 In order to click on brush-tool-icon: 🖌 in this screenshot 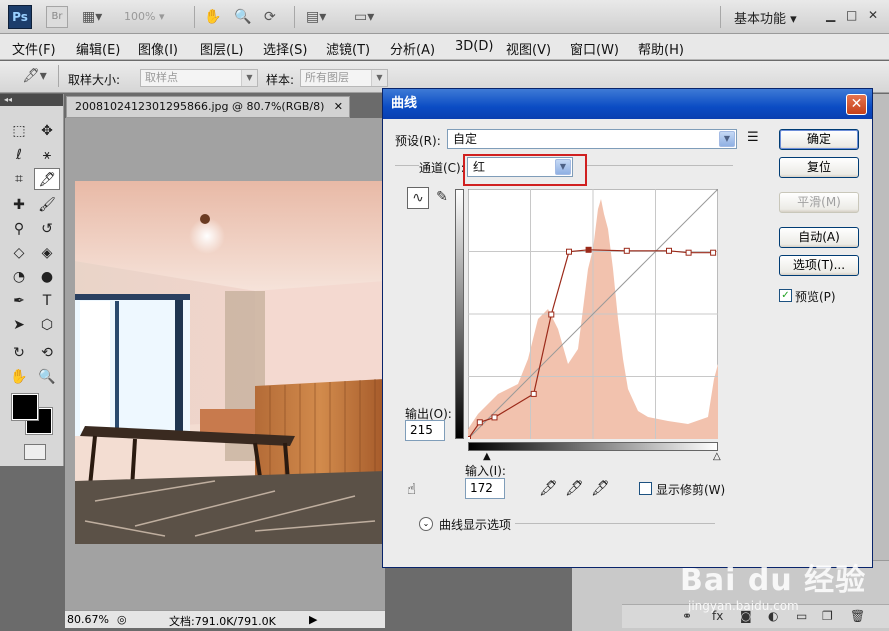, I will do `click(47, 205)`.